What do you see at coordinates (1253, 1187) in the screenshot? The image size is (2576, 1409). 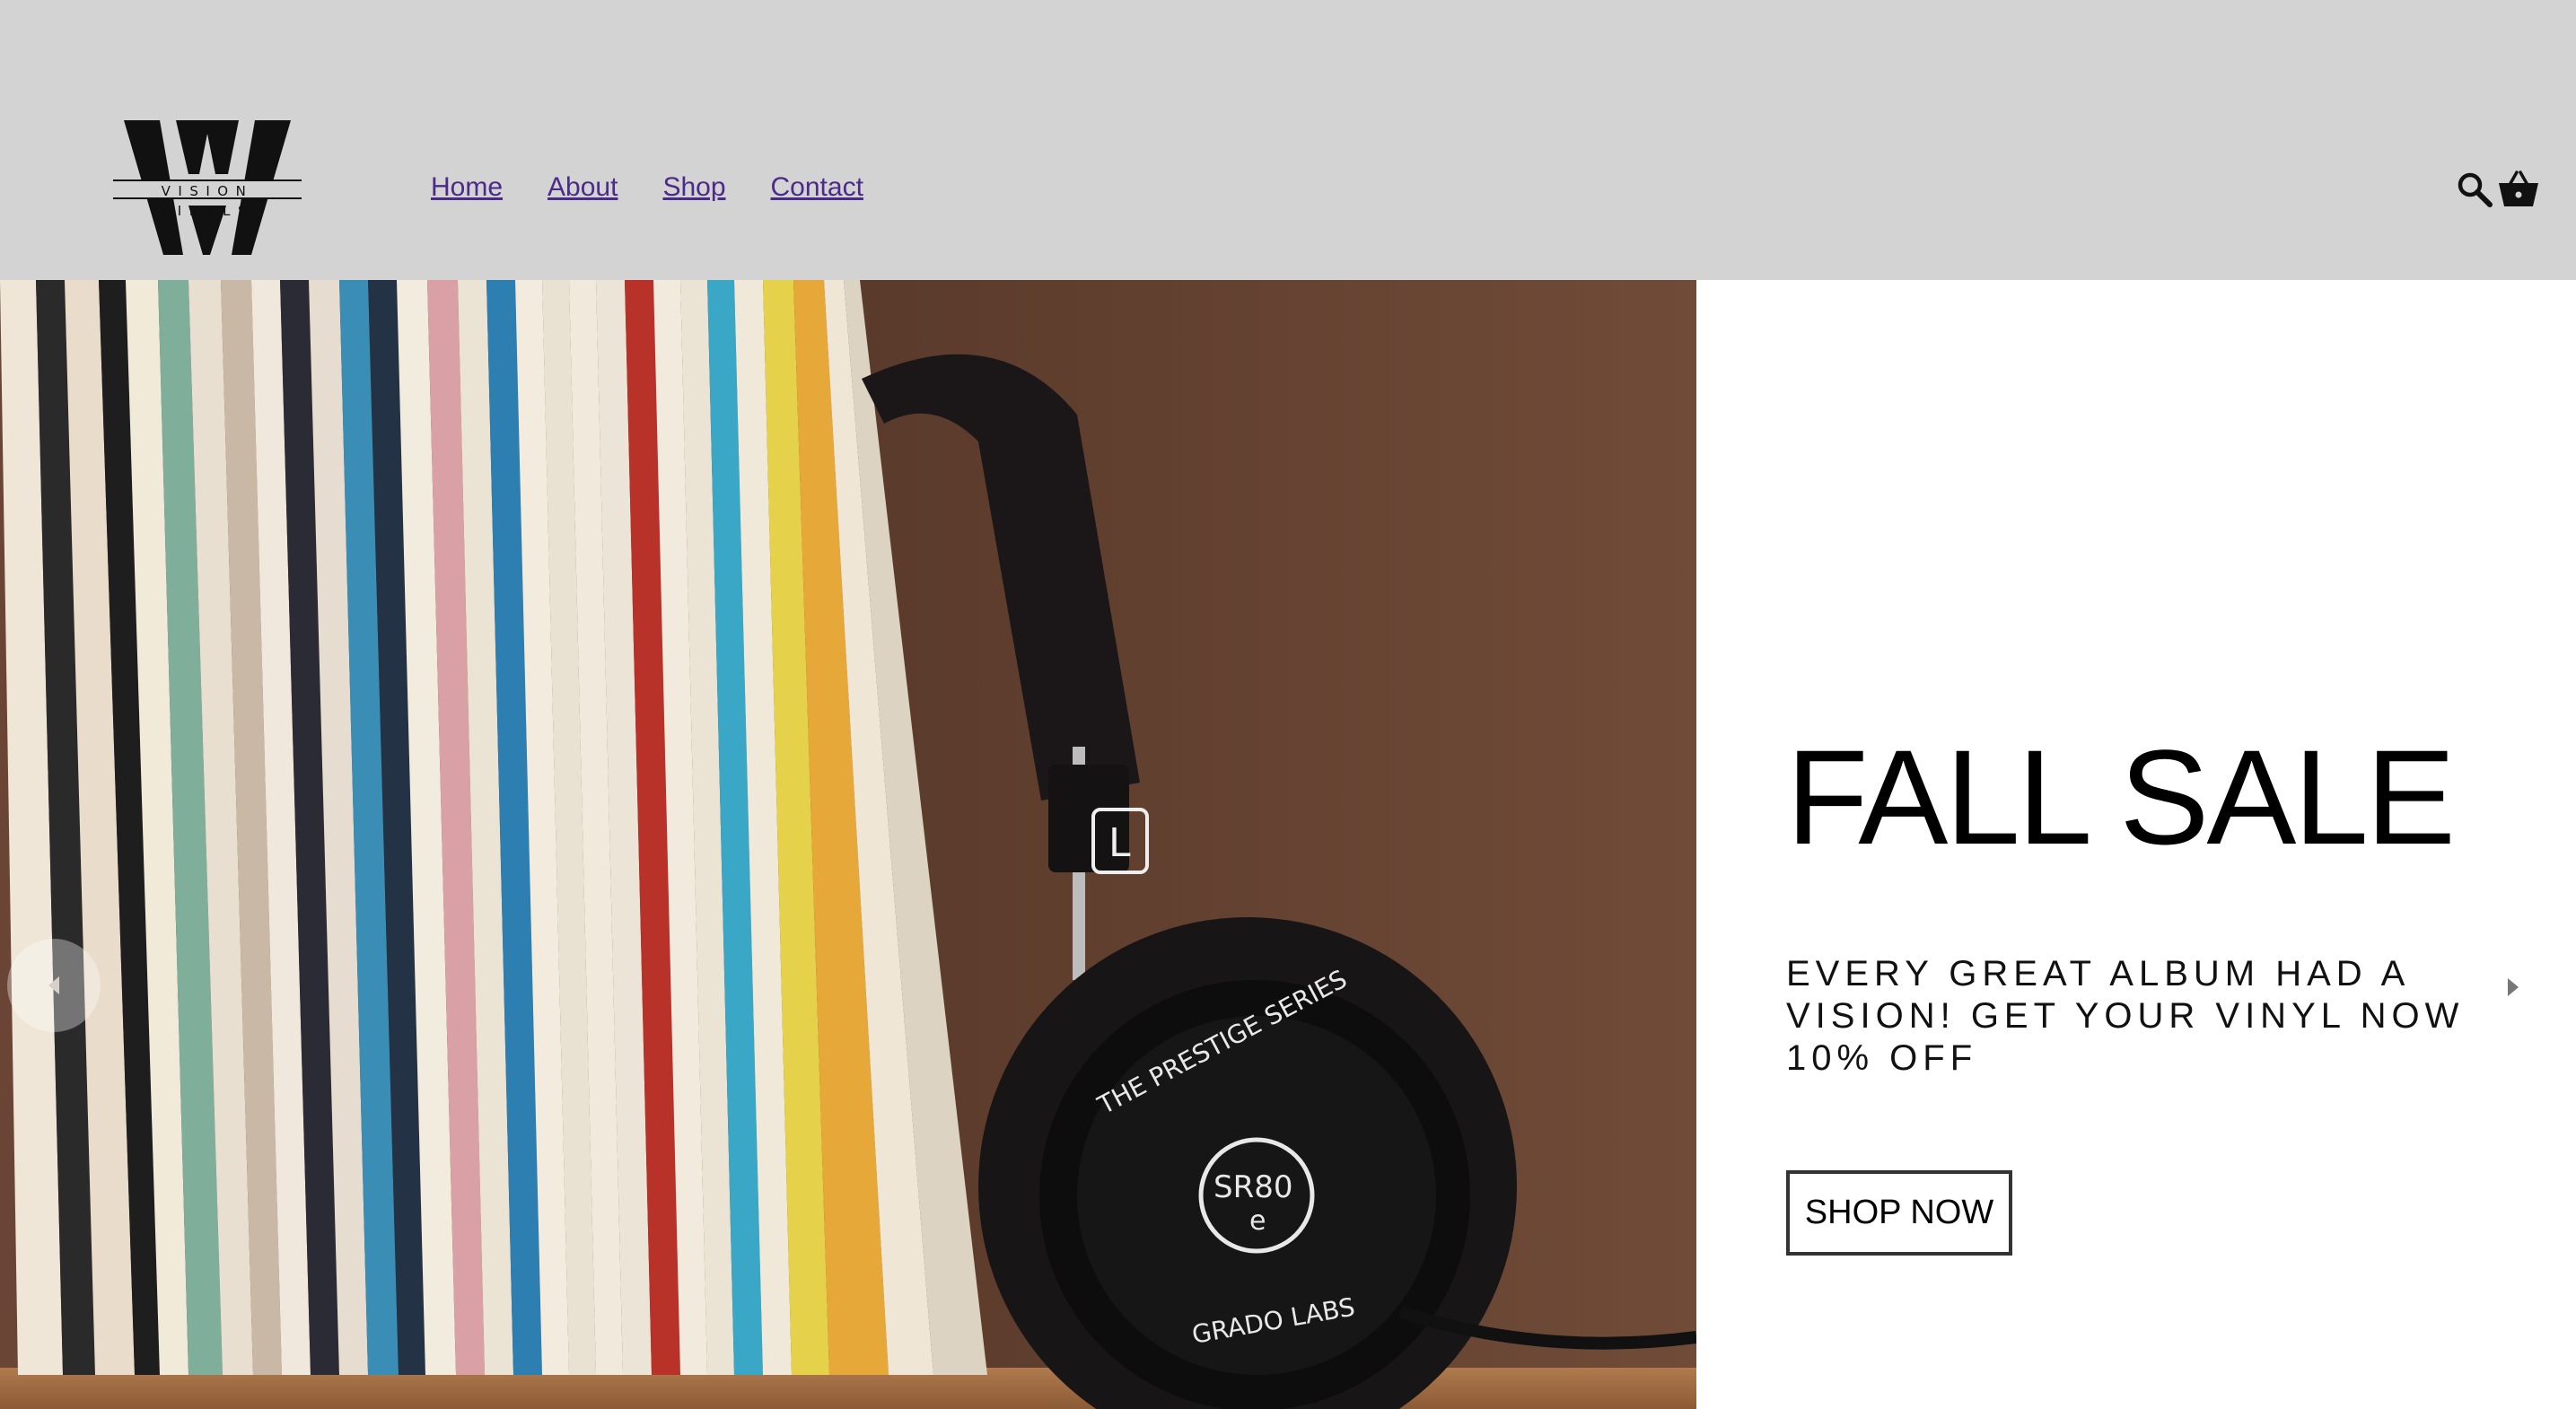 I see `svg-text: SR80` at bounding box center [1253, 1187].